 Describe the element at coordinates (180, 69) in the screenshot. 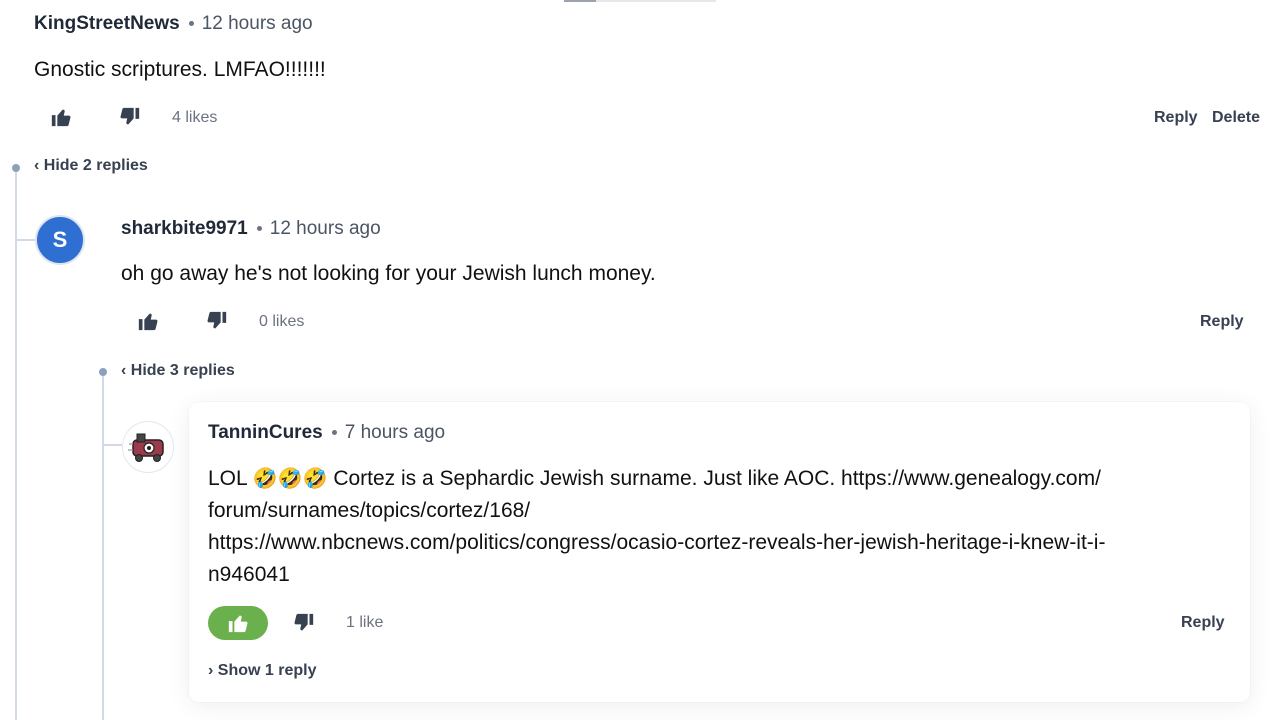

I see `comment-text: Gnostic scriptures. LMFAO!!!!!!!` at that location.